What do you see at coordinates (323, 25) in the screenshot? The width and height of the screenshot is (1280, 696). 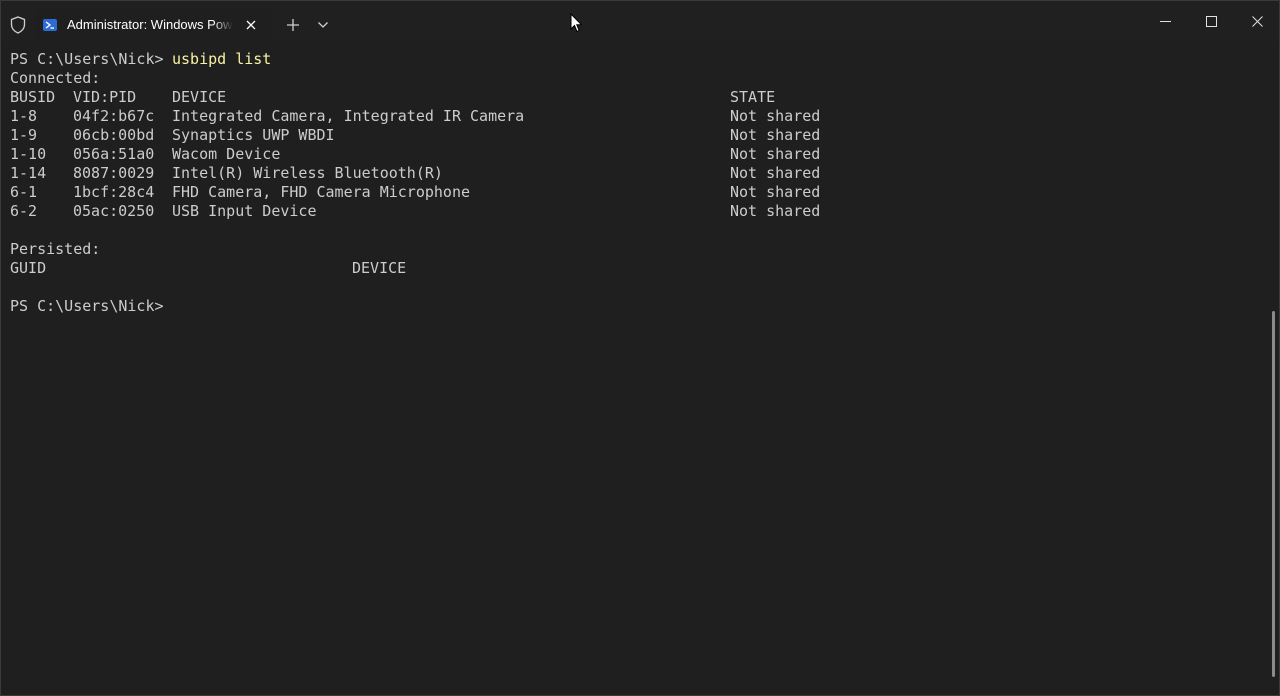 I see `chevron-down-icon` at bounding box center [323, 25].